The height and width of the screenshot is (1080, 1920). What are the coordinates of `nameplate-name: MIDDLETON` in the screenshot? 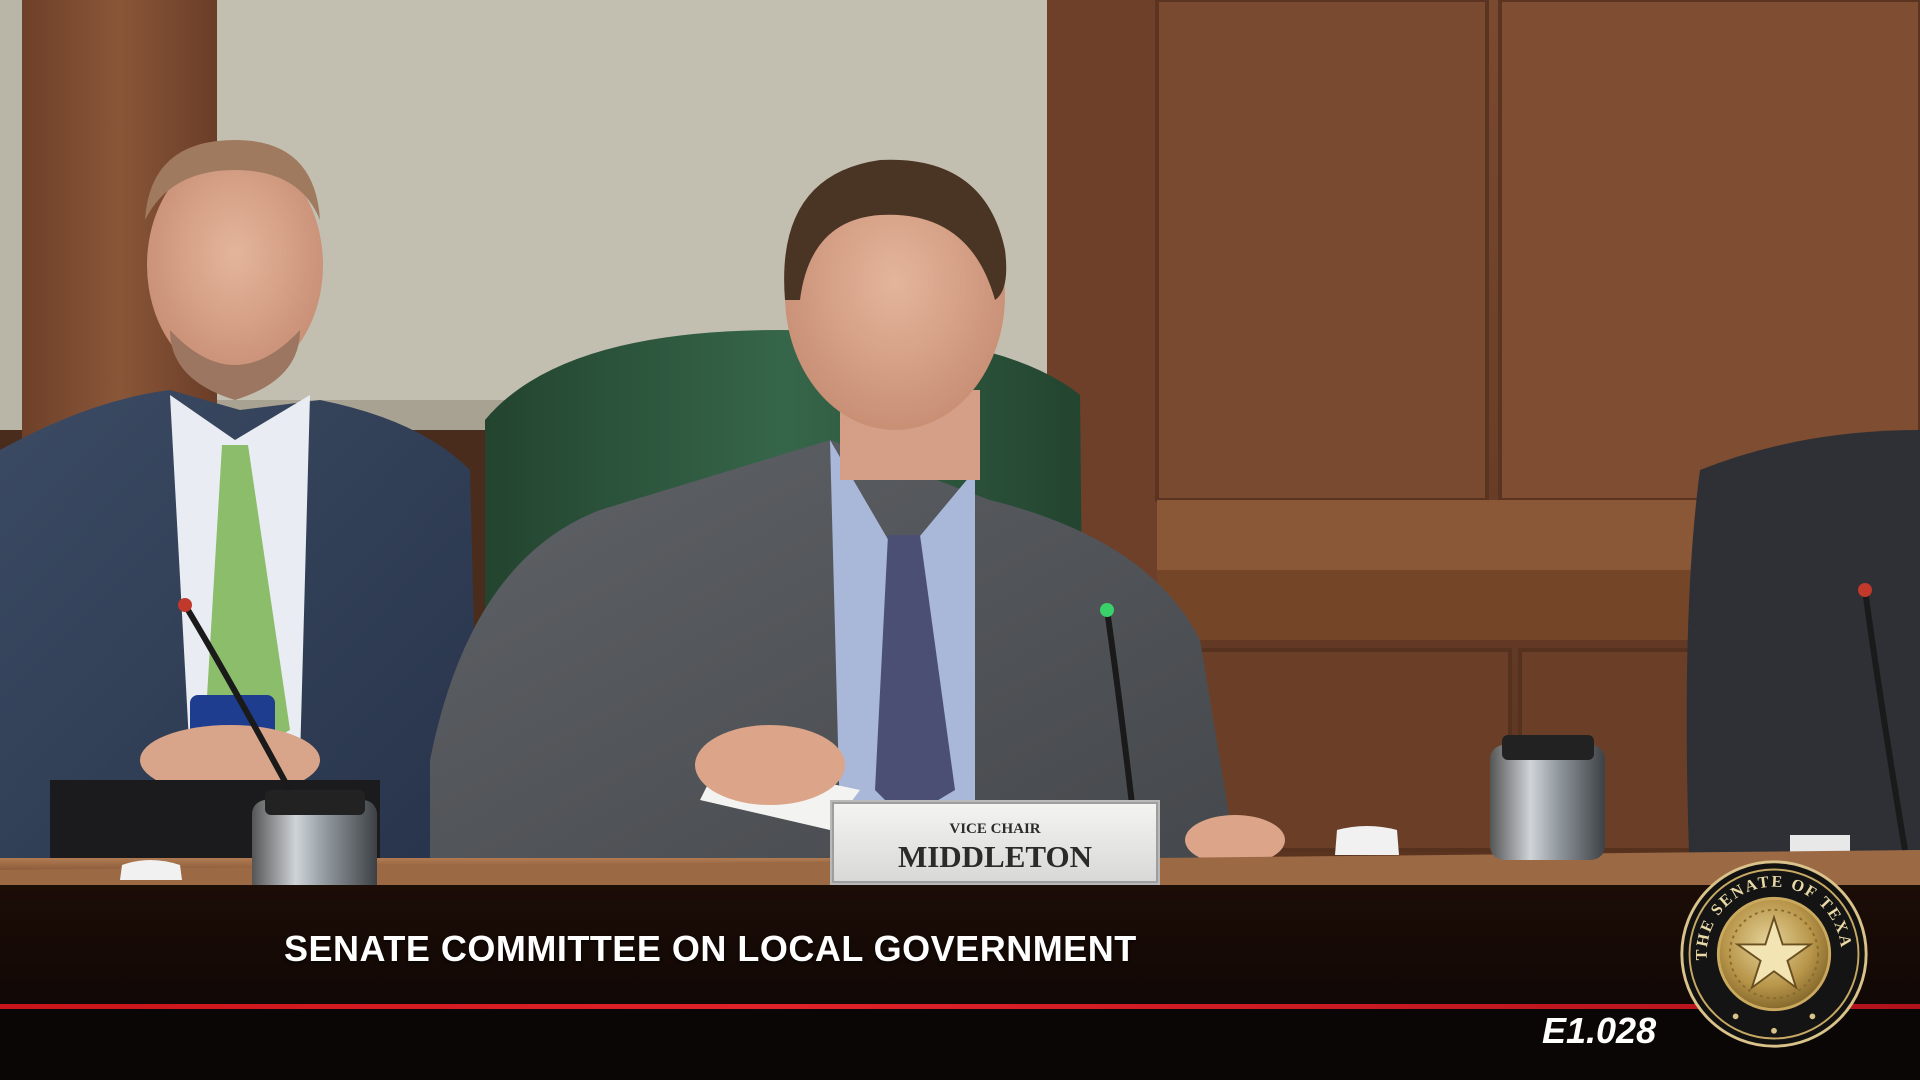 It's located at (995, 856).